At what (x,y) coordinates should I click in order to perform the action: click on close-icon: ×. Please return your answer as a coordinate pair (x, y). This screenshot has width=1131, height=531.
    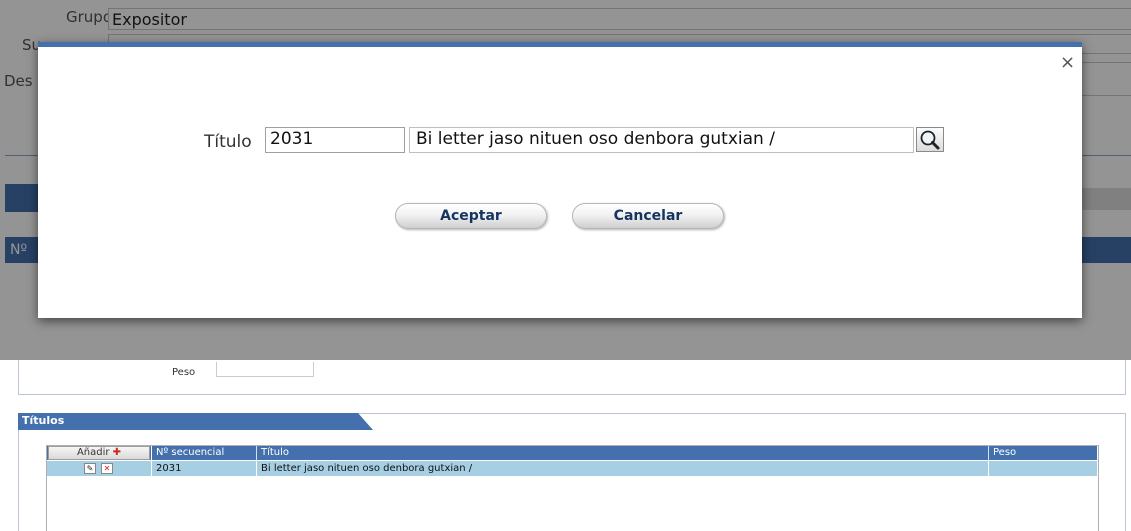
    Looking at the image, I should click on (1067, 63).